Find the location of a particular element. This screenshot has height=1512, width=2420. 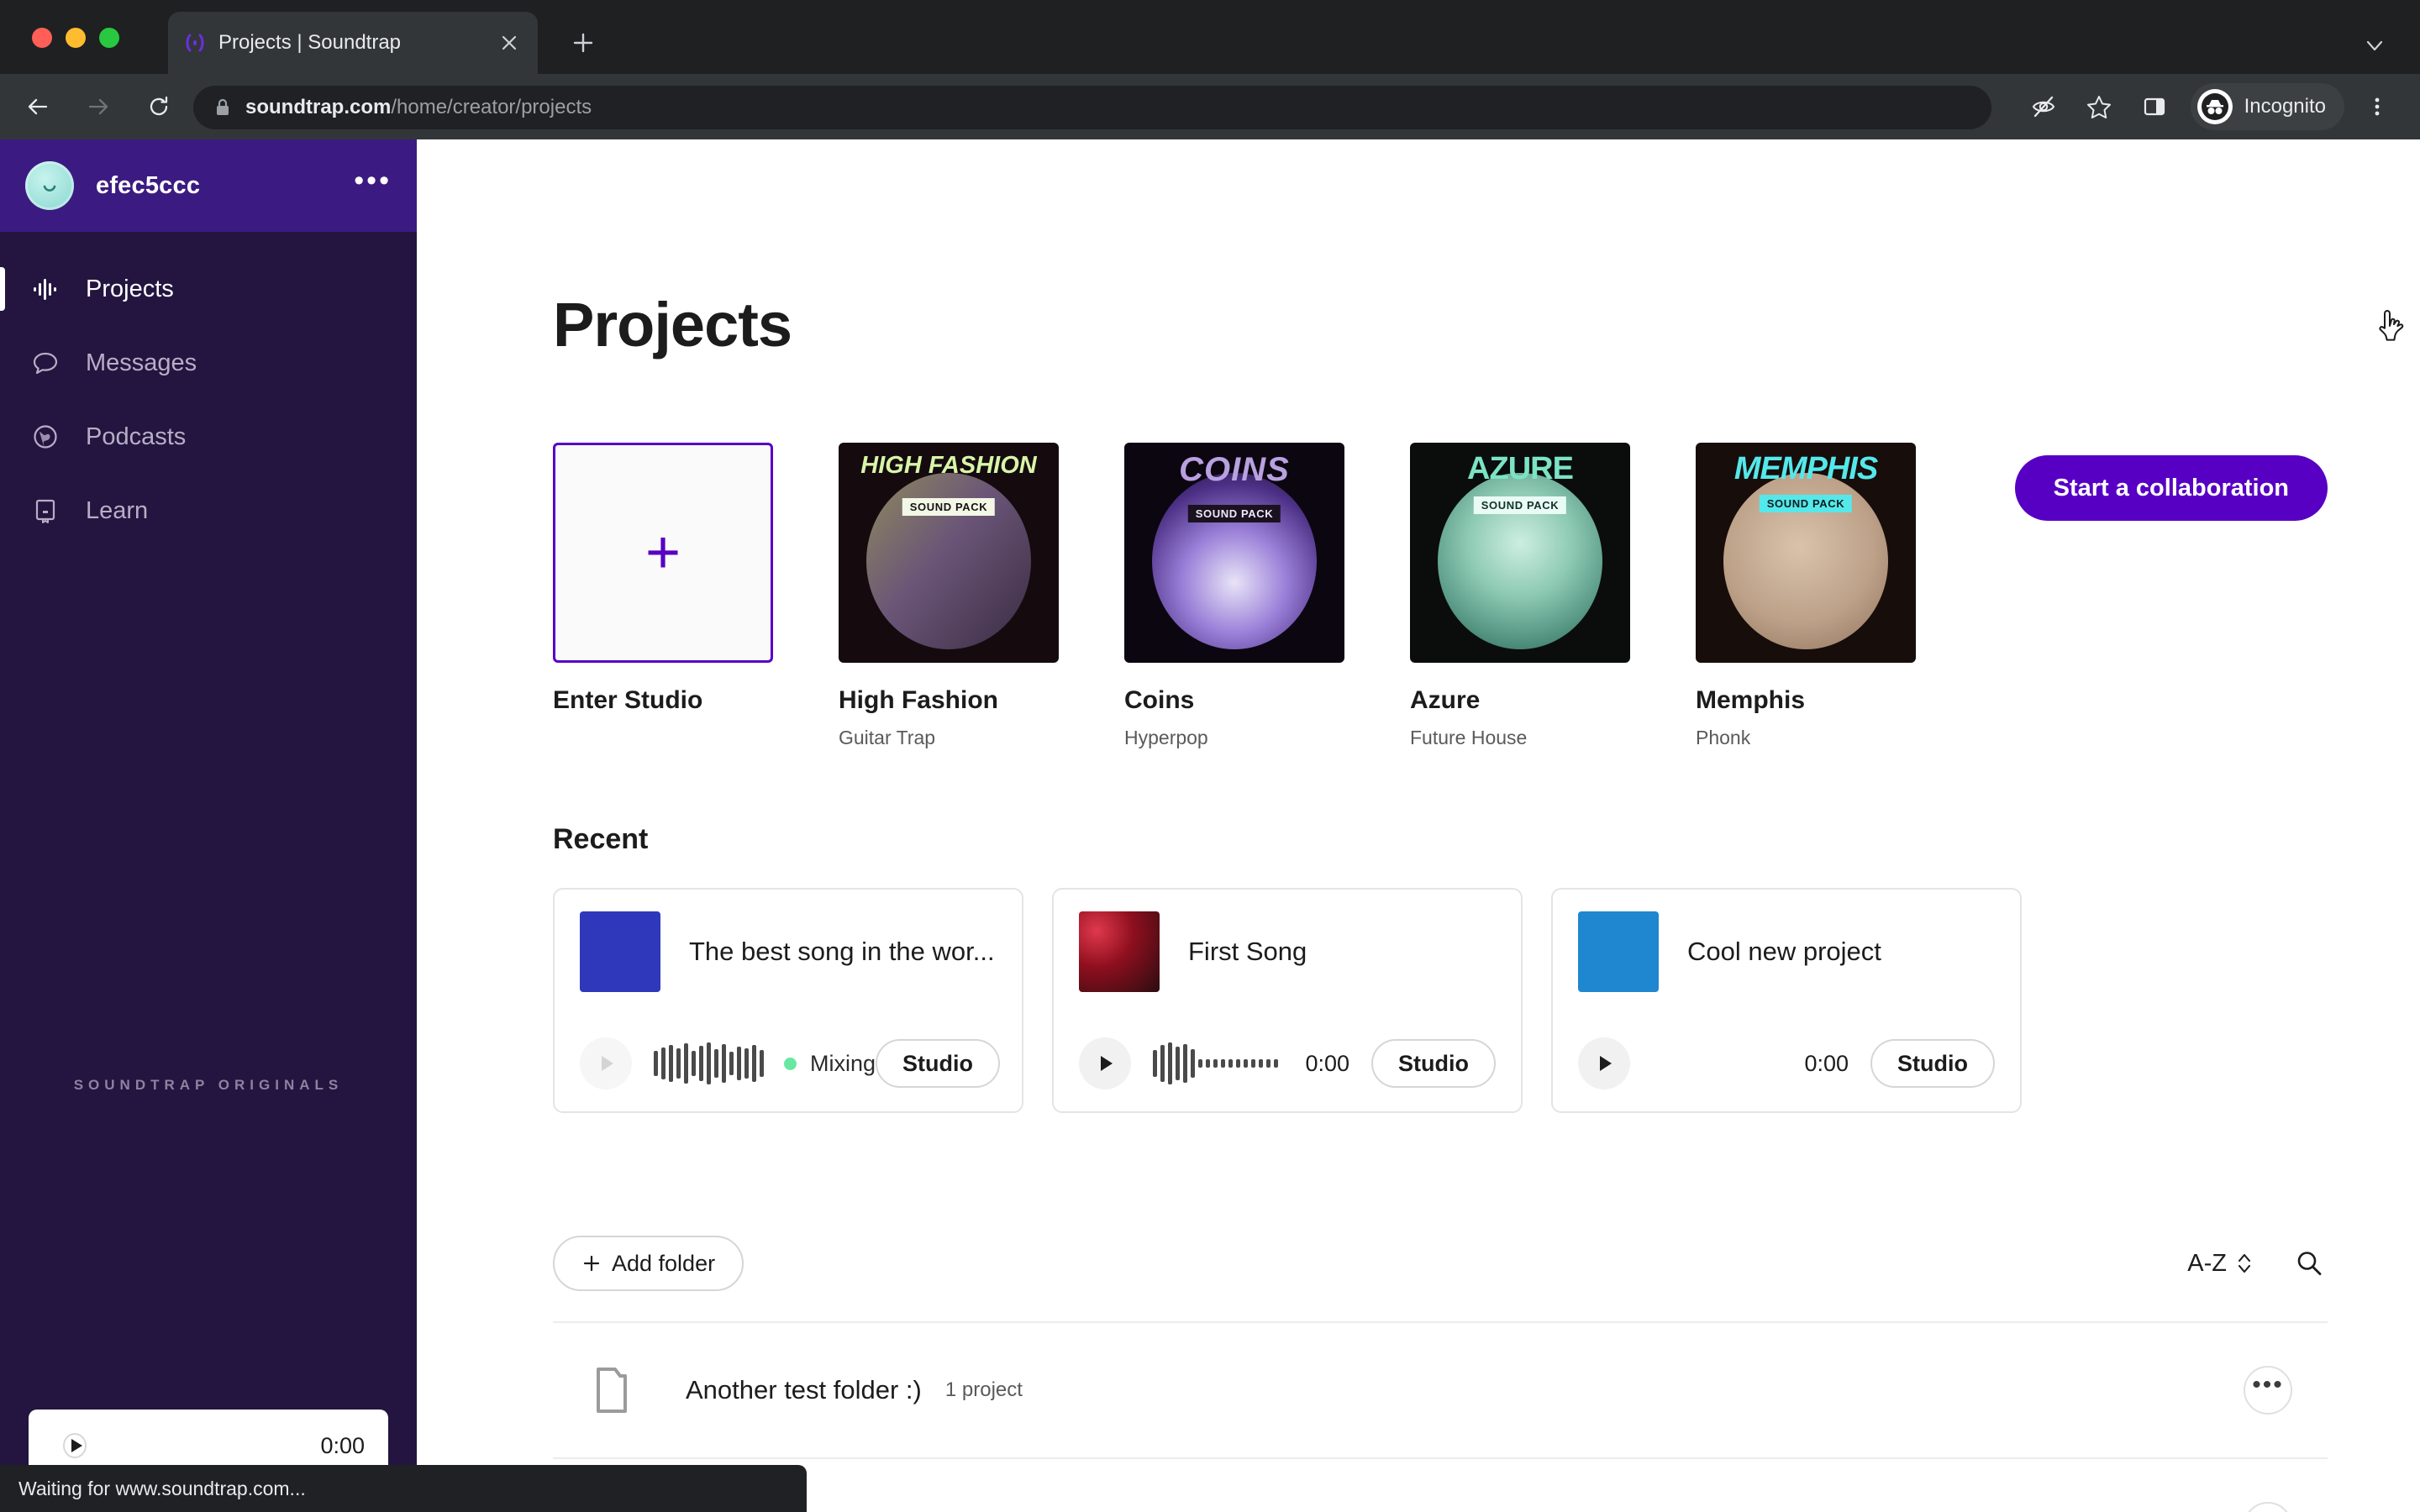

folder-icon is located at coordinates (622, 1390).